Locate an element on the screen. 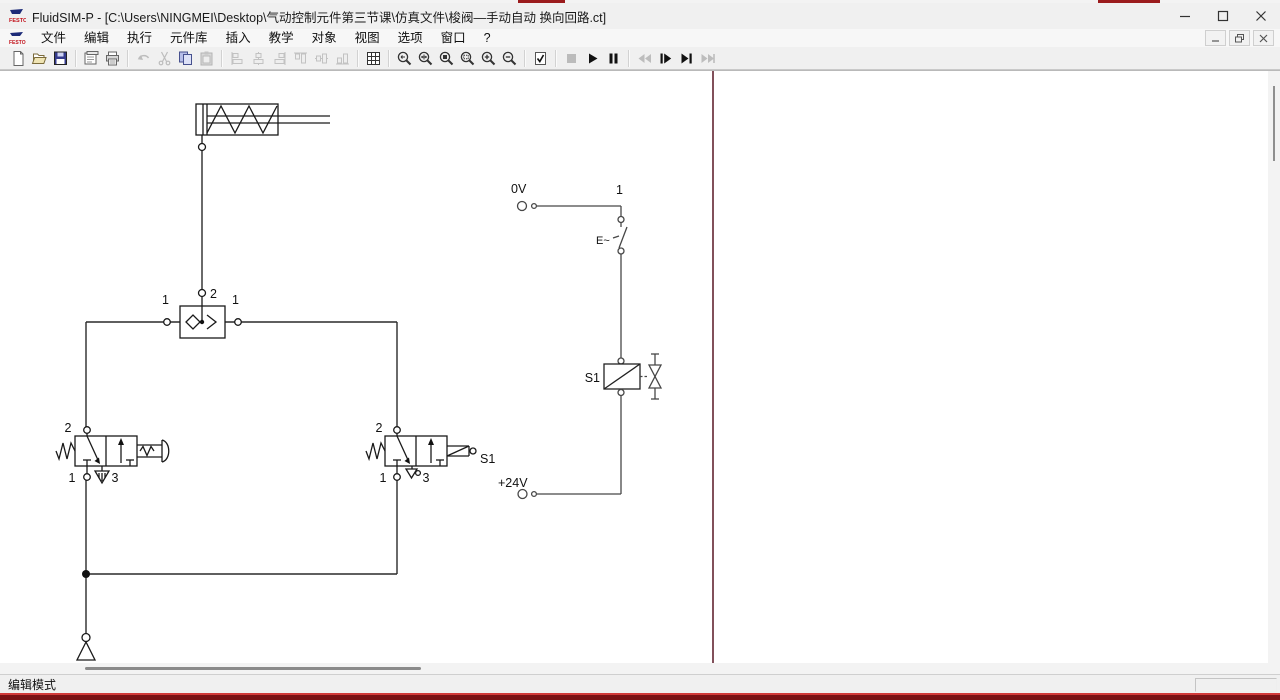  pause-button is located at coordinates (613, 58).